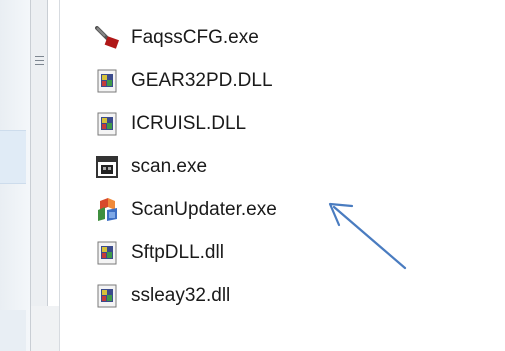 The width and height of the screenshot is (505, 351). I want to click on annotation-arrow, so click(367, 236).